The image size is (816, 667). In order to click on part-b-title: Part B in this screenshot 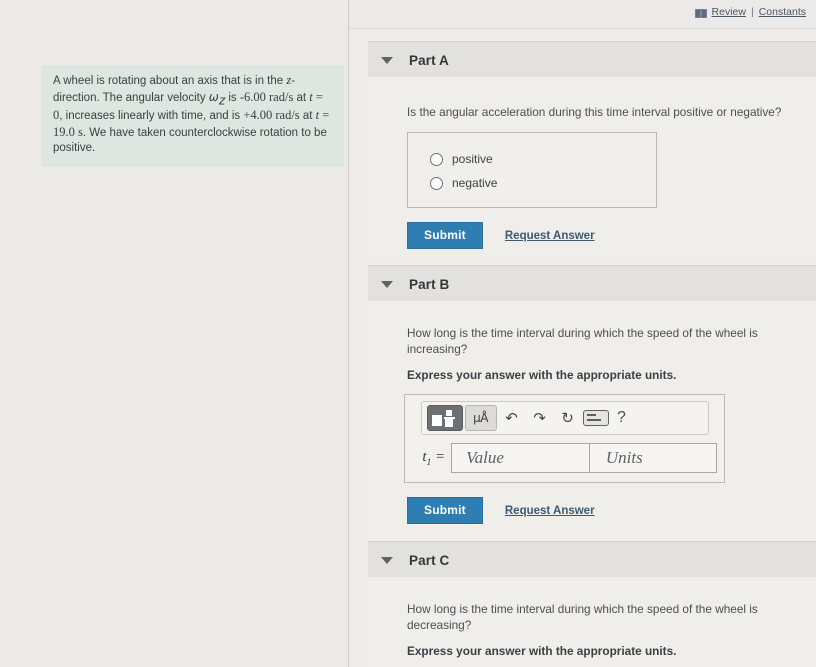, I will do `click(429, 284)`.